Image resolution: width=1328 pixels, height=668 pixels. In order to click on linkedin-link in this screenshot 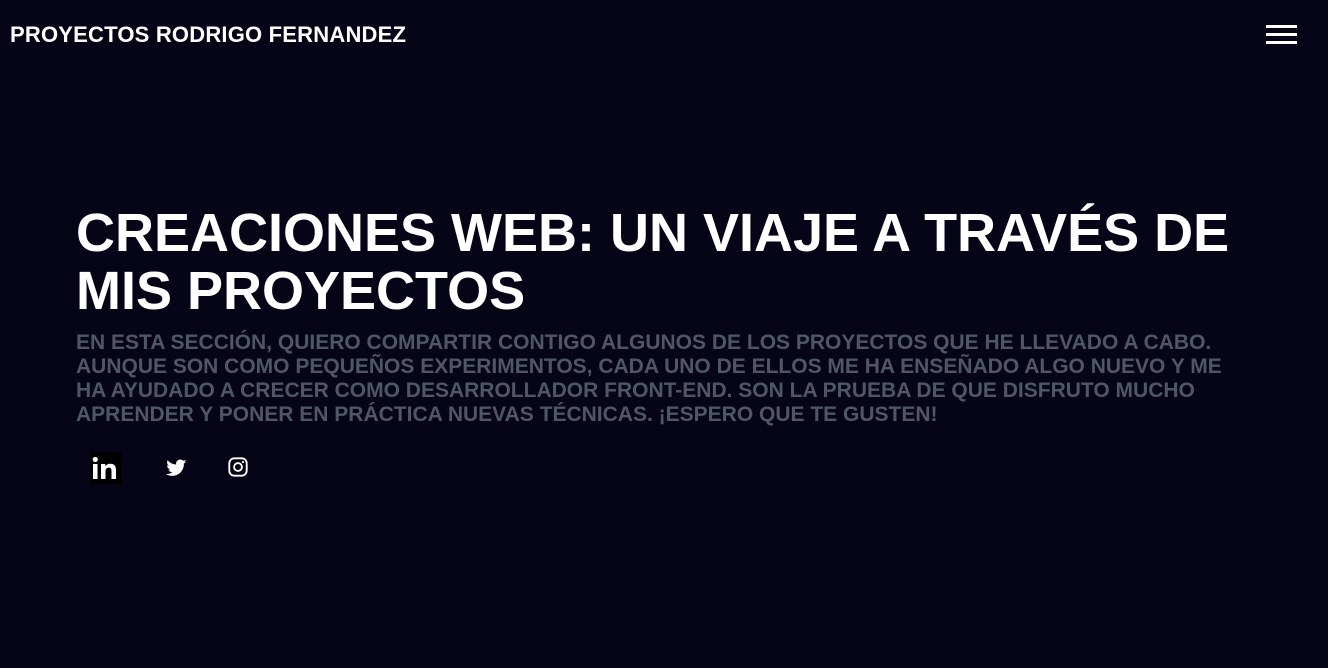, I will do `click(106, 468)`.